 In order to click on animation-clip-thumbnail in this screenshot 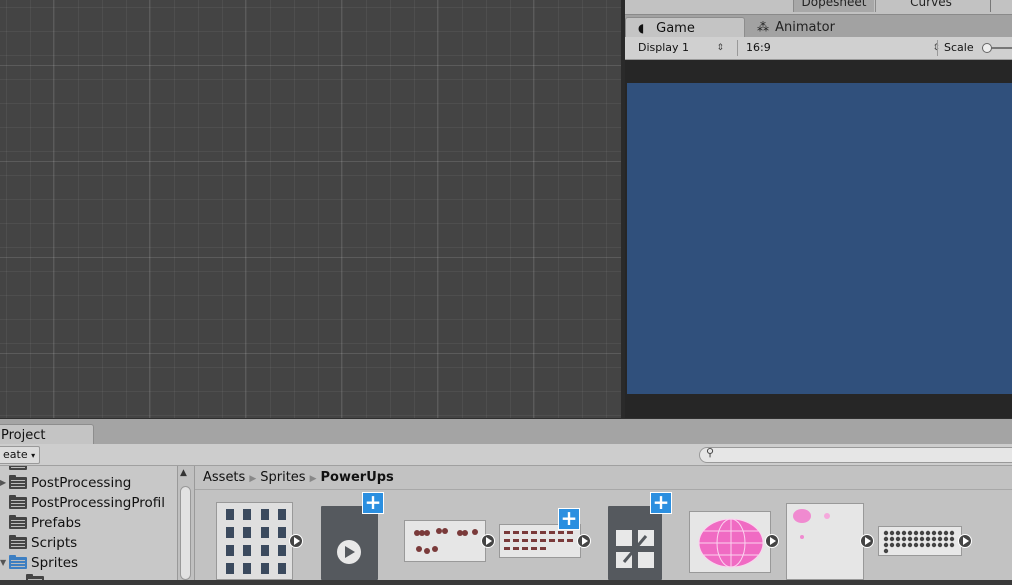, I will do `click(349, 543)`.